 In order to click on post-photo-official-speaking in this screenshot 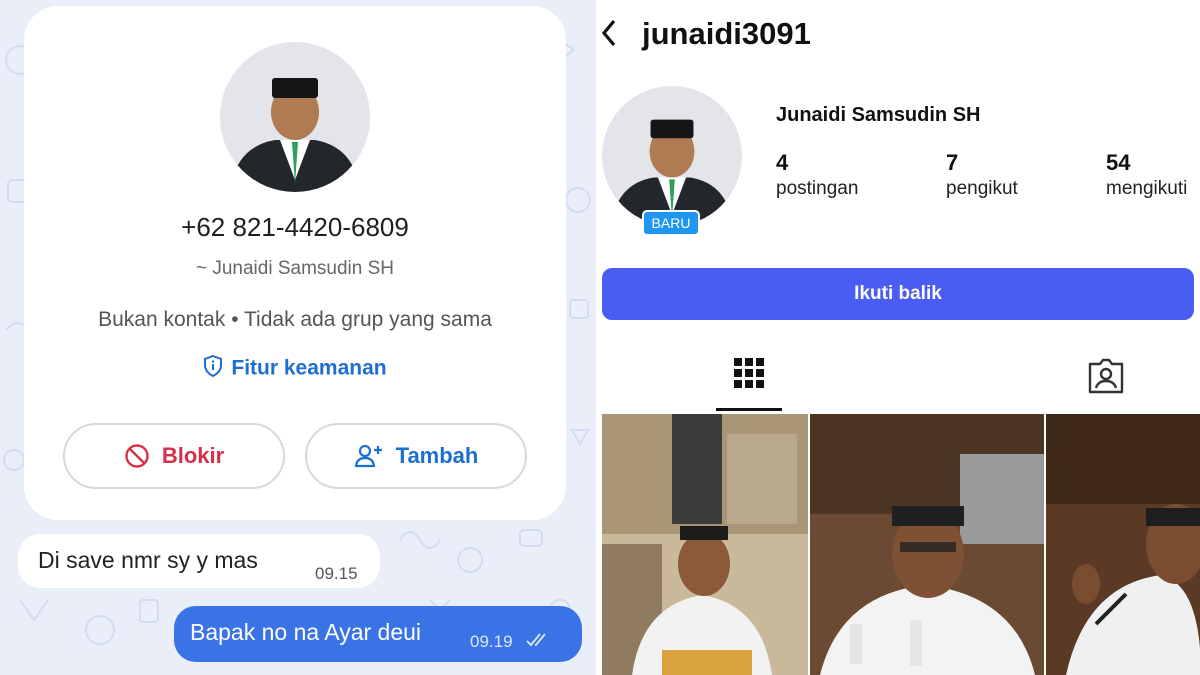, I will do `click(1123, 544)`.